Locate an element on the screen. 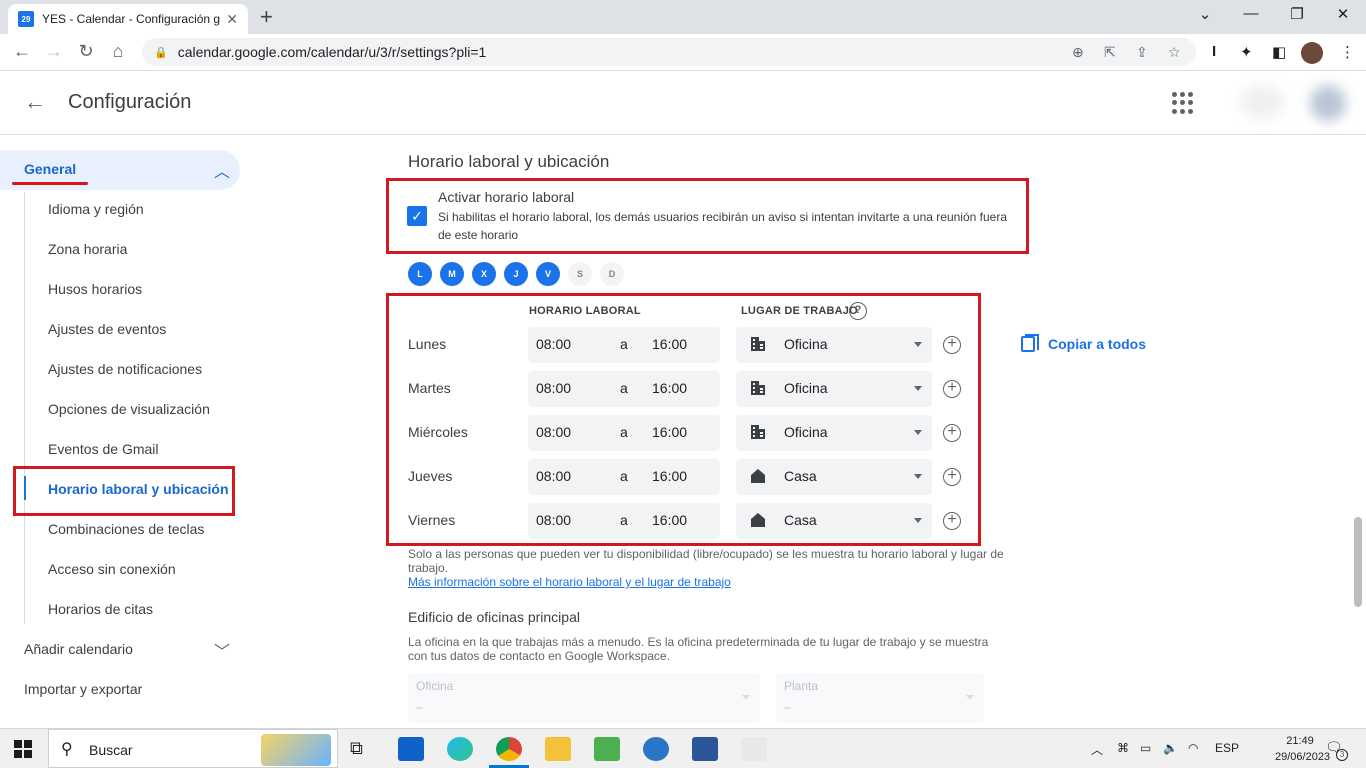 The image size is (1366, 768). enable-working-hours-checkbox: ✓ is located at coordinates (417, 216).